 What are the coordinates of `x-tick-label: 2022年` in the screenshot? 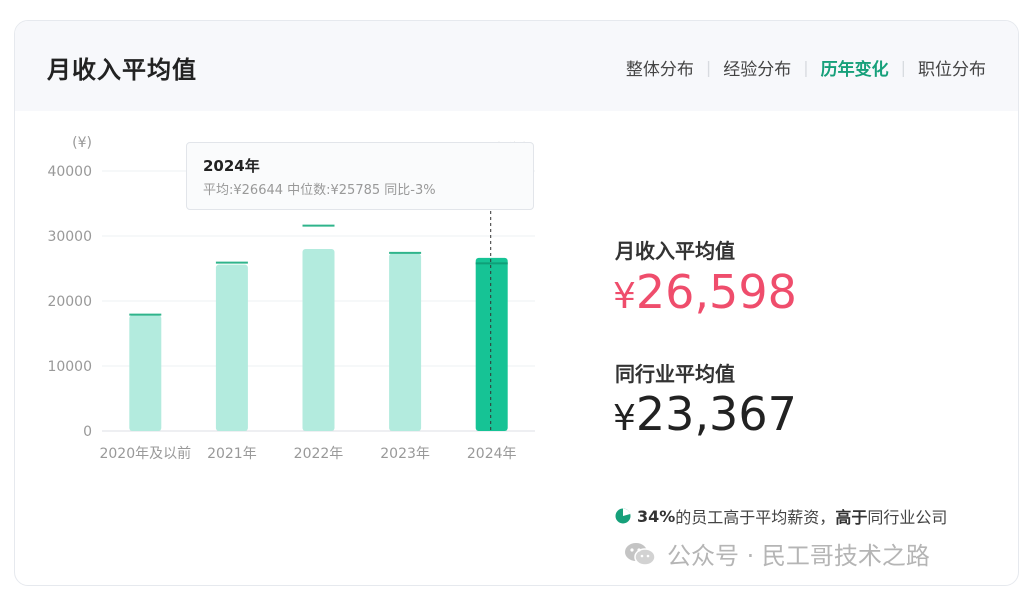 It's located at (319, 453).